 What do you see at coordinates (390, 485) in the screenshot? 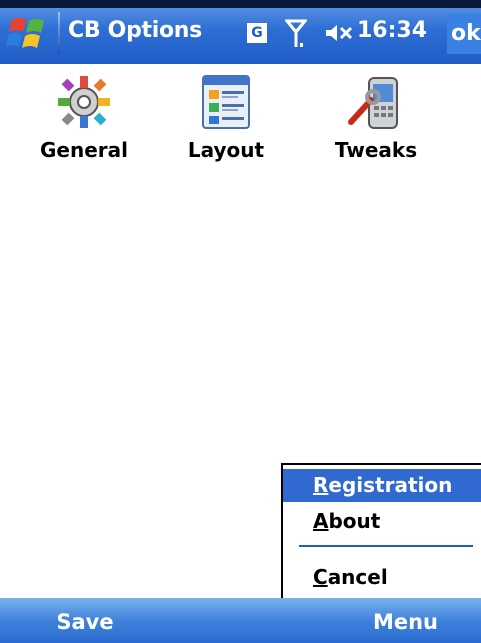
I see `menu-item-registration-label: egistration` at bounding box center [390, 485].